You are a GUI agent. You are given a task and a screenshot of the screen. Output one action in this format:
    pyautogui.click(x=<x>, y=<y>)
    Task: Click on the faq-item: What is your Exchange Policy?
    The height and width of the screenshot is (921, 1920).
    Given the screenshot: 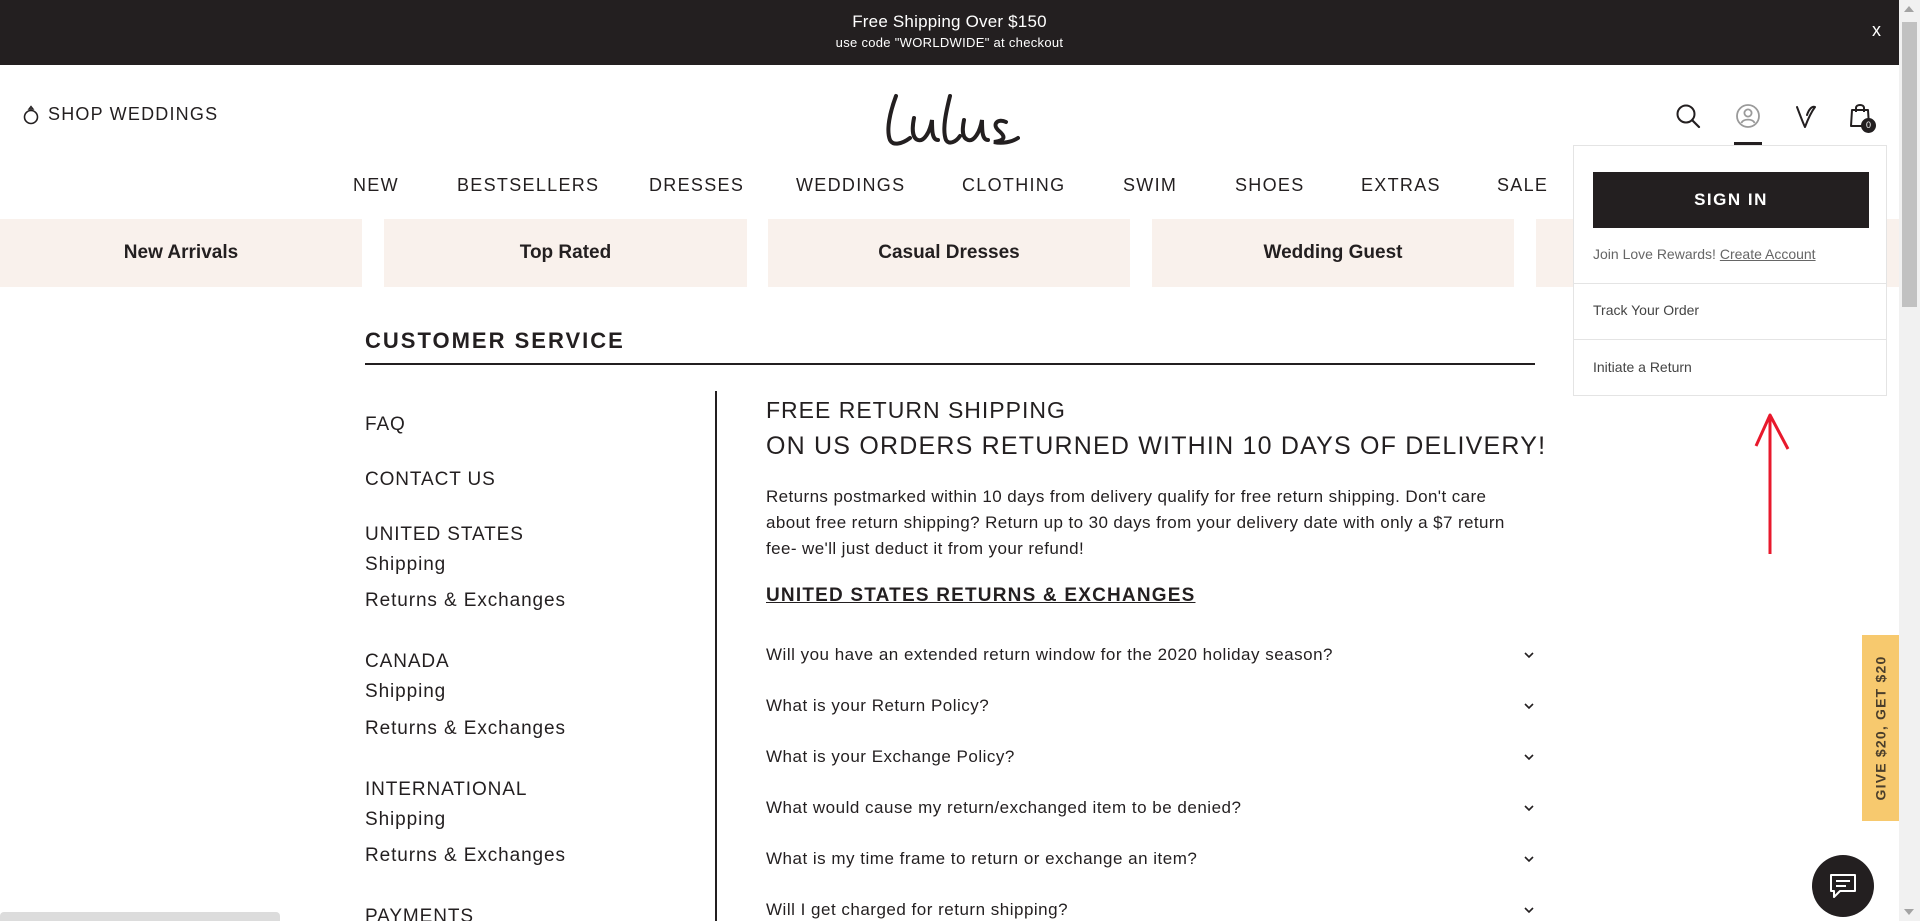 What is the action you would take?
    pyautogui.click(x=1151, y=757)
    